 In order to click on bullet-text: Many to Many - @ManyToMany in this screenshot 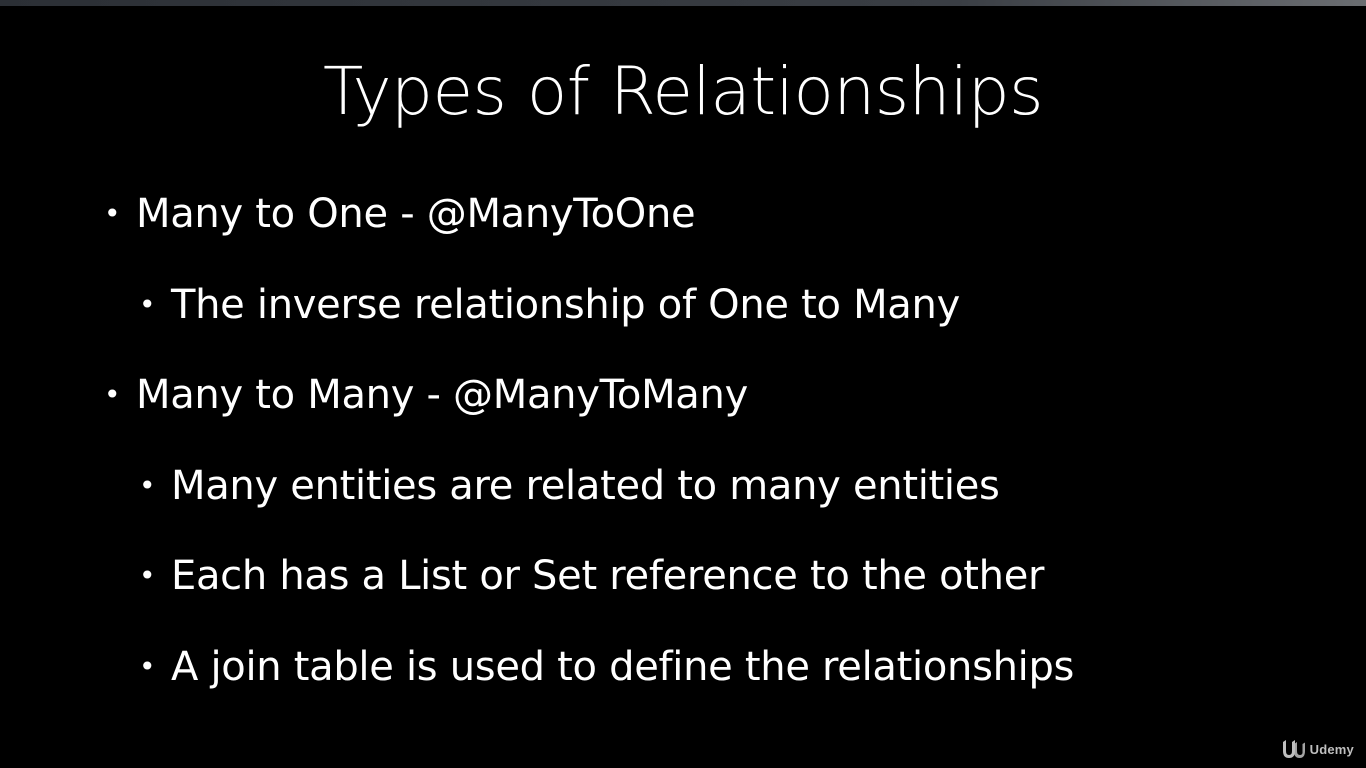, I will do `click(442, 395)`.